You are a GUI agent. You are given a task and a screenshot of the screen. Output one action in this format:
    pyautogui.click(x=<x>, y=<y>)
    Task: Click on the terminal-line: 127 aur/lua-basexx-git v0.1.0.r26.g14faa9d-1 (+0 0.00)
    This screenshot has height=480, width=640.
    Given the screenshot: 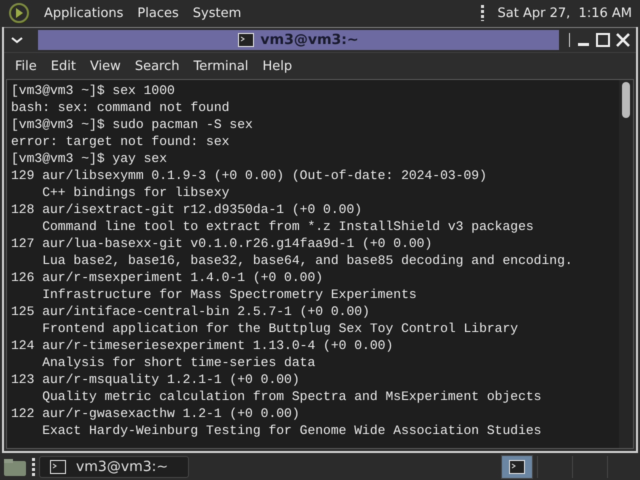 What is the action you would take?
    pyautogui.click(x=222, y=243)
    